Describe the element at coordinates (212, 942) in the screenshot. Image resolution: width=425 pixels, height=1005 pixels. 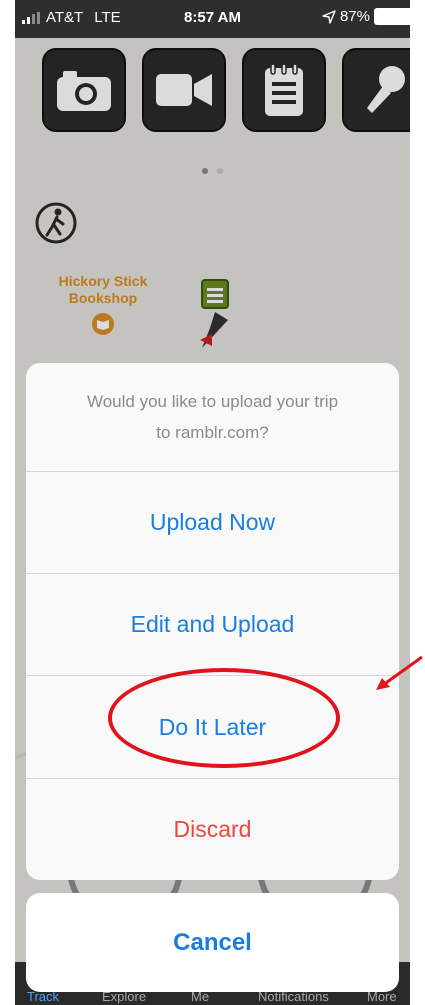
I see `cancel-button: Cancel` at that location.